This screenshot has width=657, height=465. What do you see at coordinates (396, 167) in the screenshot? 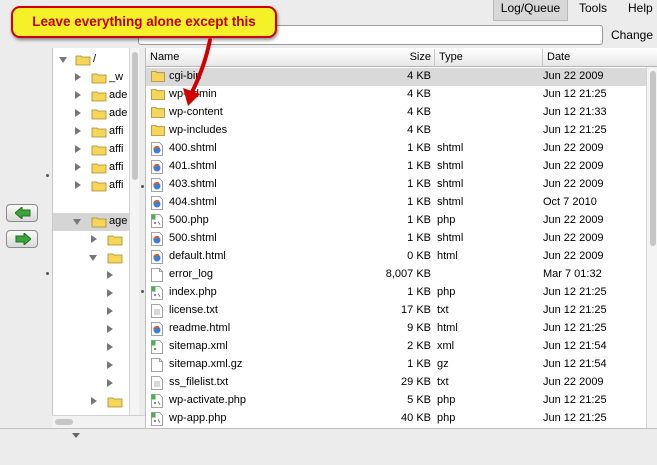
I see `file-row: 401.shtml 1 KB shtml Jun 22 2009` at bounding box center [396, 167].